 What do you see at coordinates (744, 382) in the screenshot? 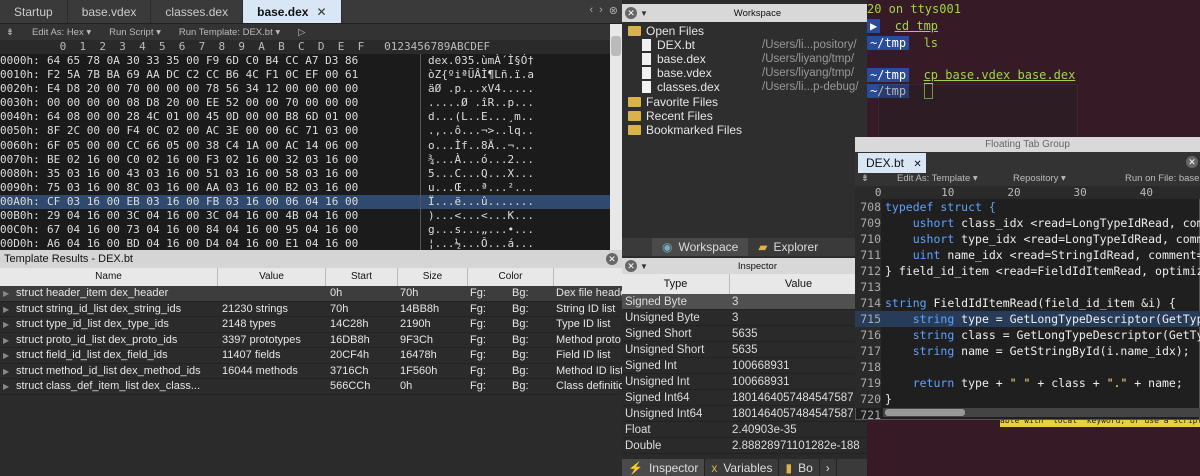
I see `inspector-row: Unsigned Int 100668931` at bounding box center [744, 382].